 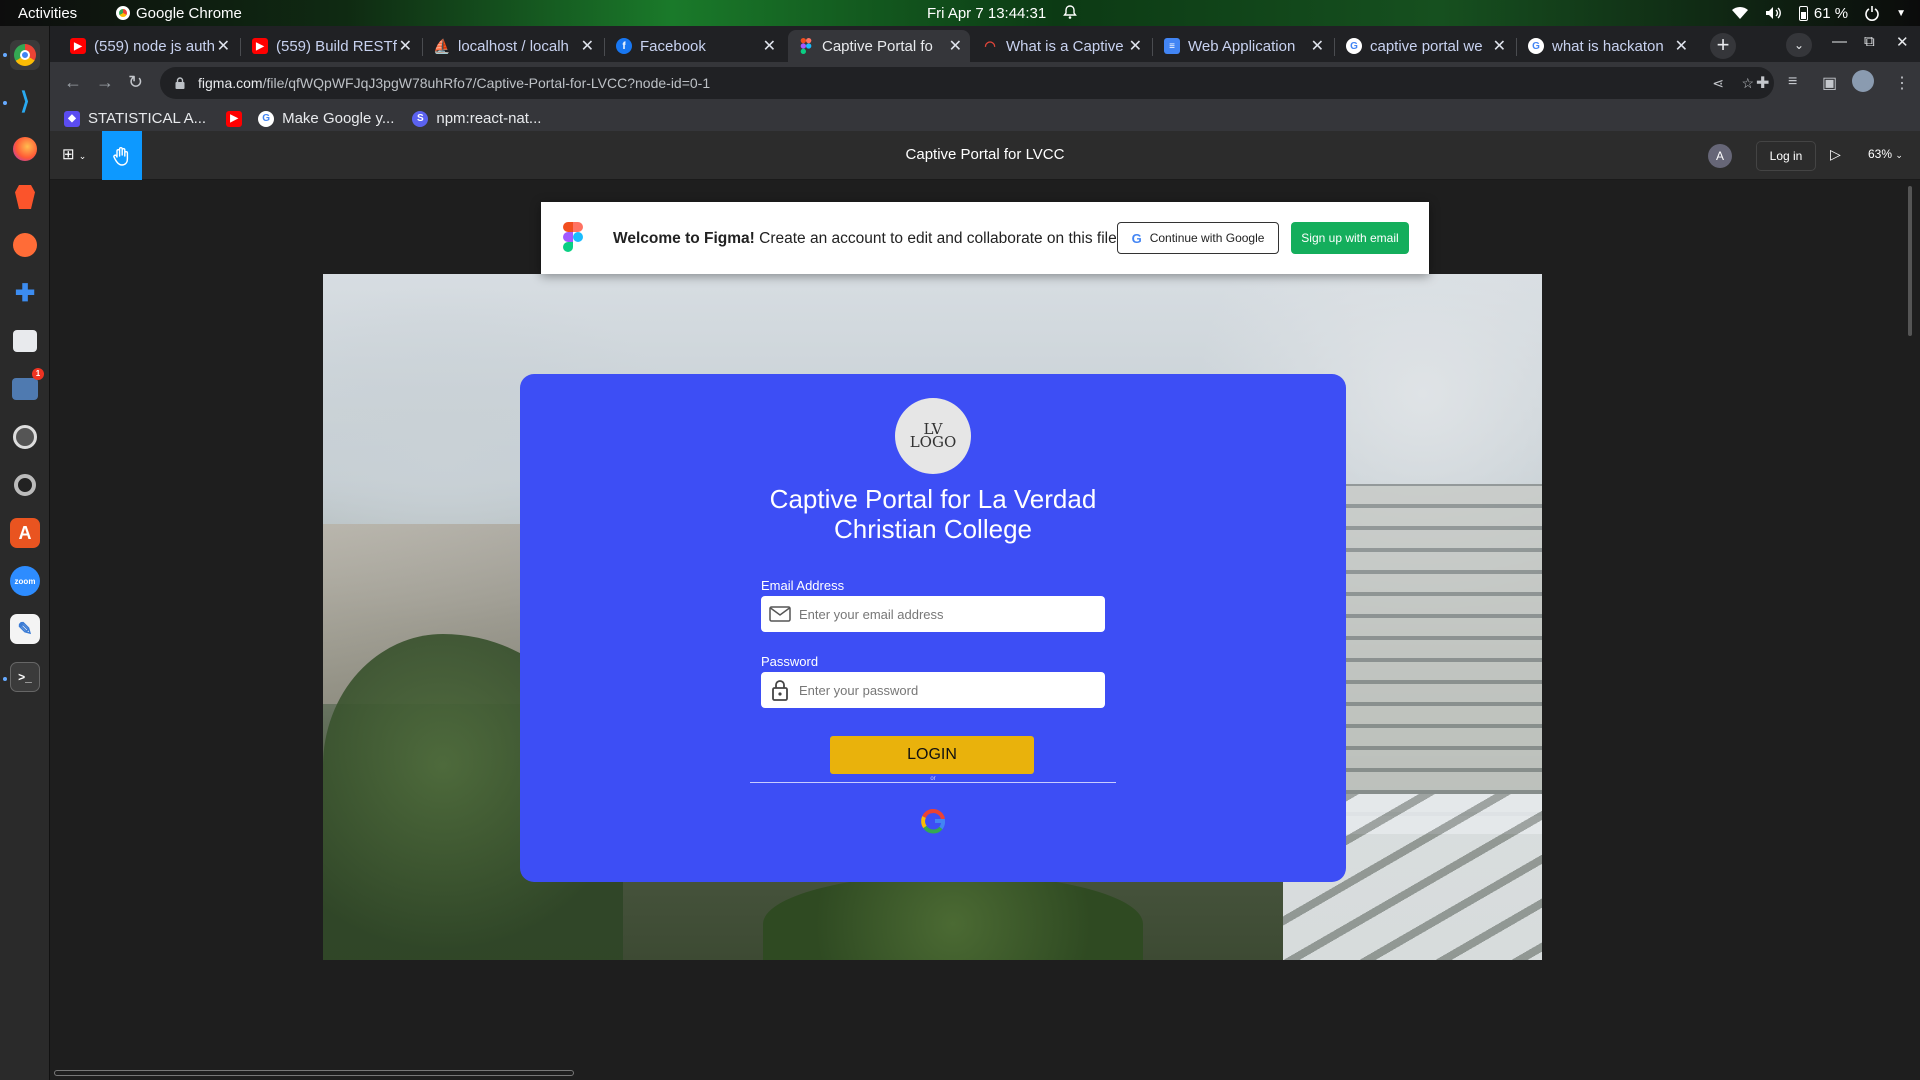 I want to click on new-tab-button: +, so click(x=1723, y=46).